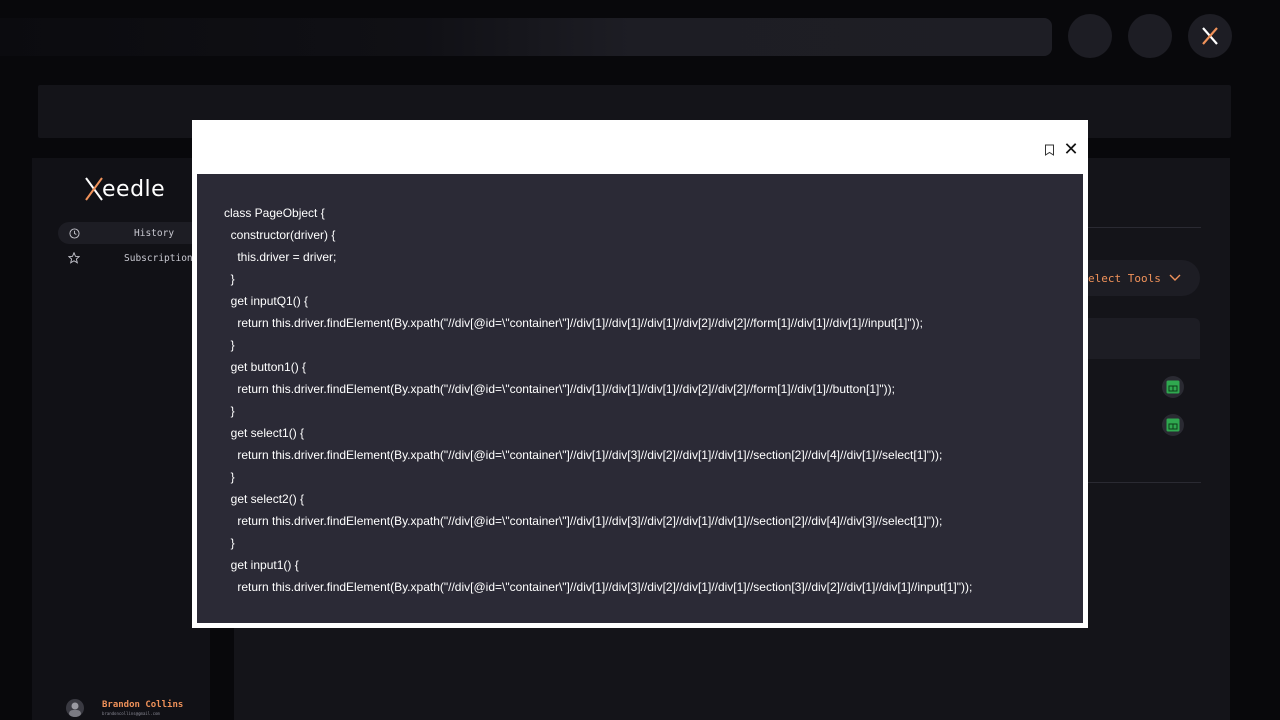 This screenshot has height=720, width=1280. I want to click on code-line: get select2() {, so click(264, 499).